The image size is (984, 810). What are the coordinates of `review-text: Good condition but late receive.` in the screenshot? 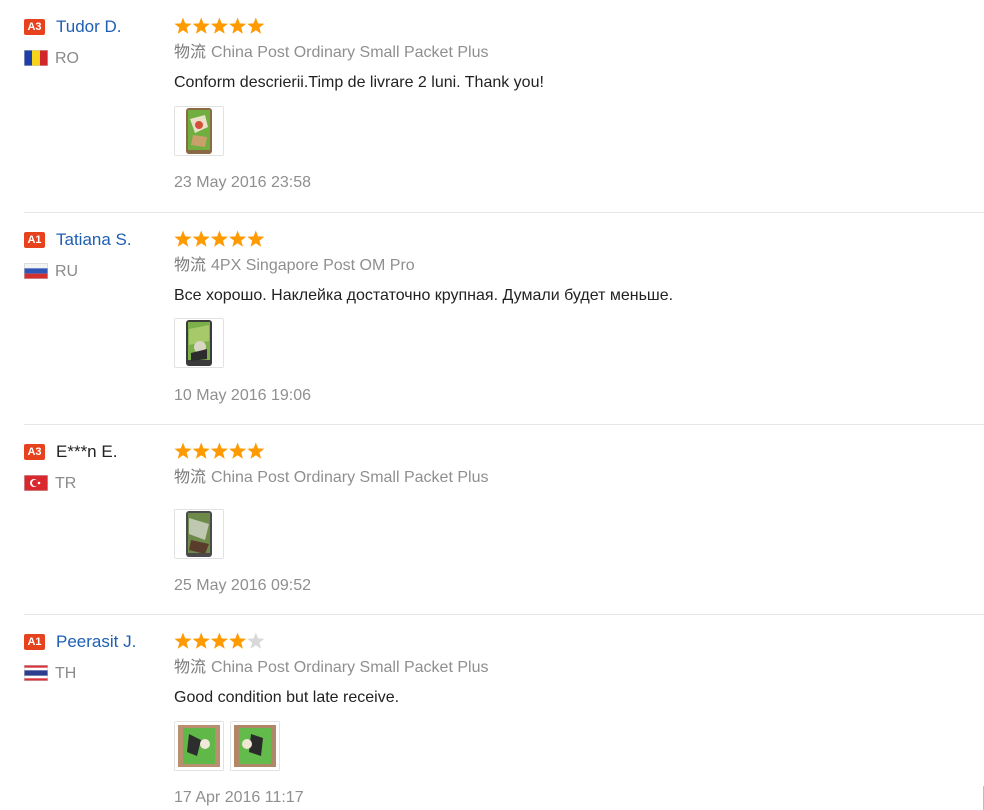 It's located at (287, 697).